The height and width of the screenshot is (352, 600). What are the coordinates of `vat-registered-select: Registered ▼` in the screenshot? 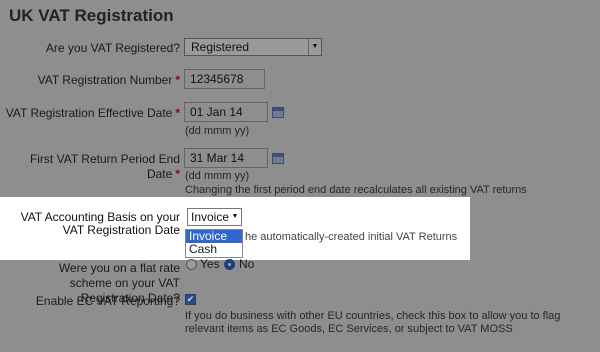 It's located at (253, 47).